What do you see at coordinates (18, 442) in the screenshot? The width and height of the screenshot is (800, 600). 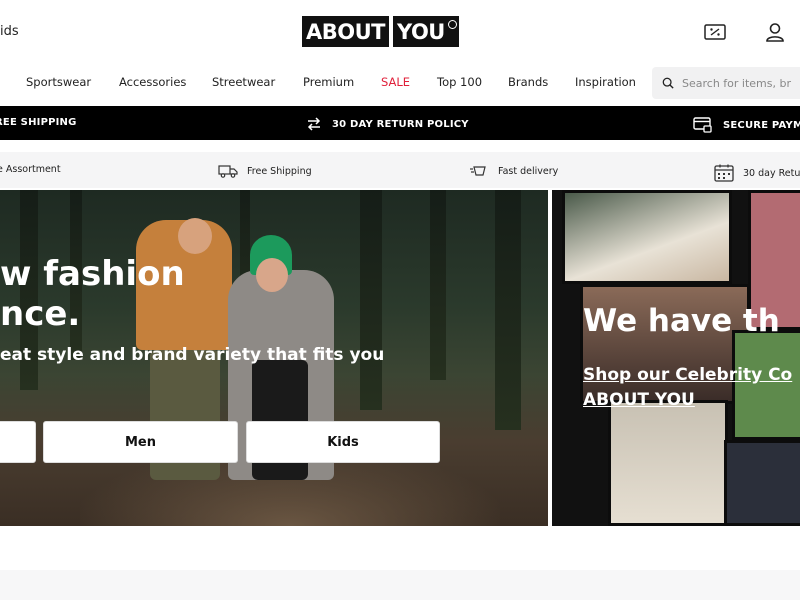 I see `women-button` at bounding box center [18, 442].